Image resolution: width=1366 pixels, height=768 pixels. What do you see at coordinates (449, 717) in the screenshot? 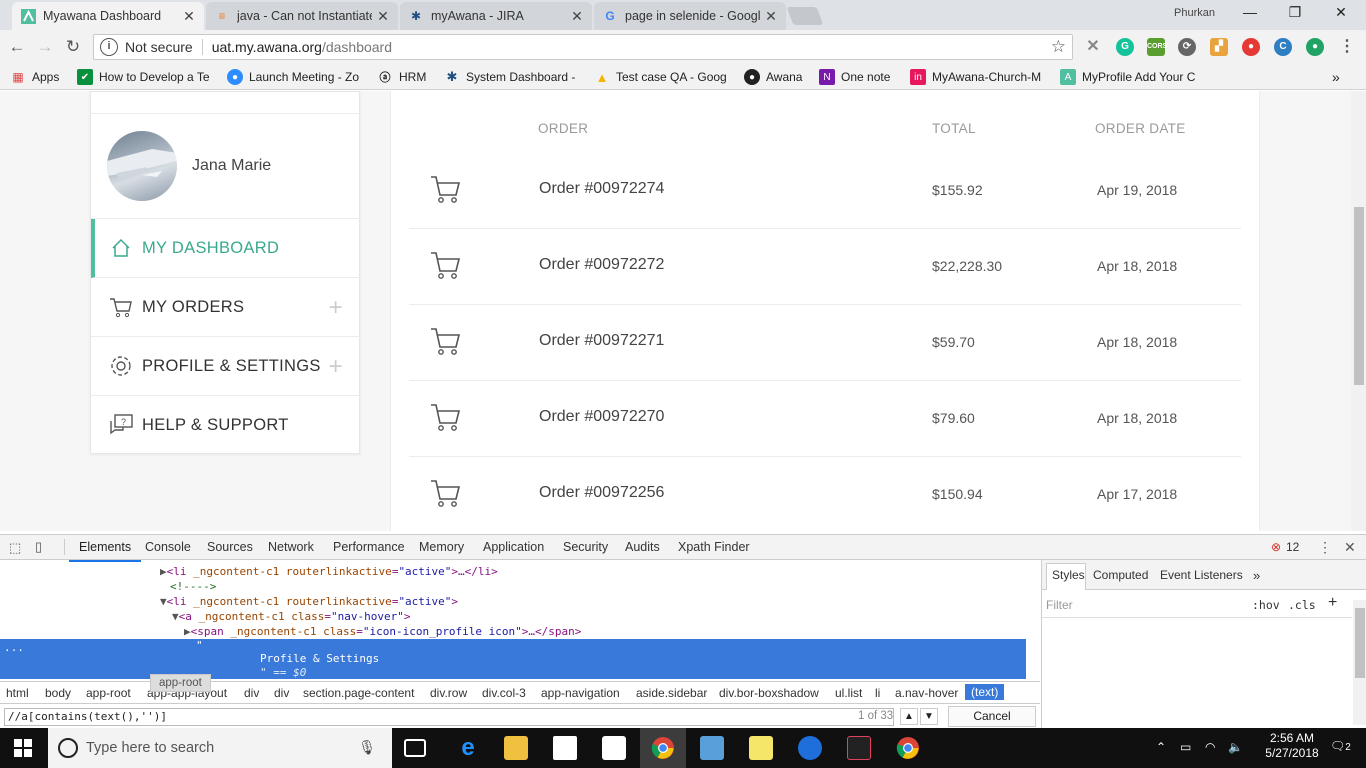
I see `xpath-search-input: //a[contains(text(),'')]` at bounding box center [449, 717].